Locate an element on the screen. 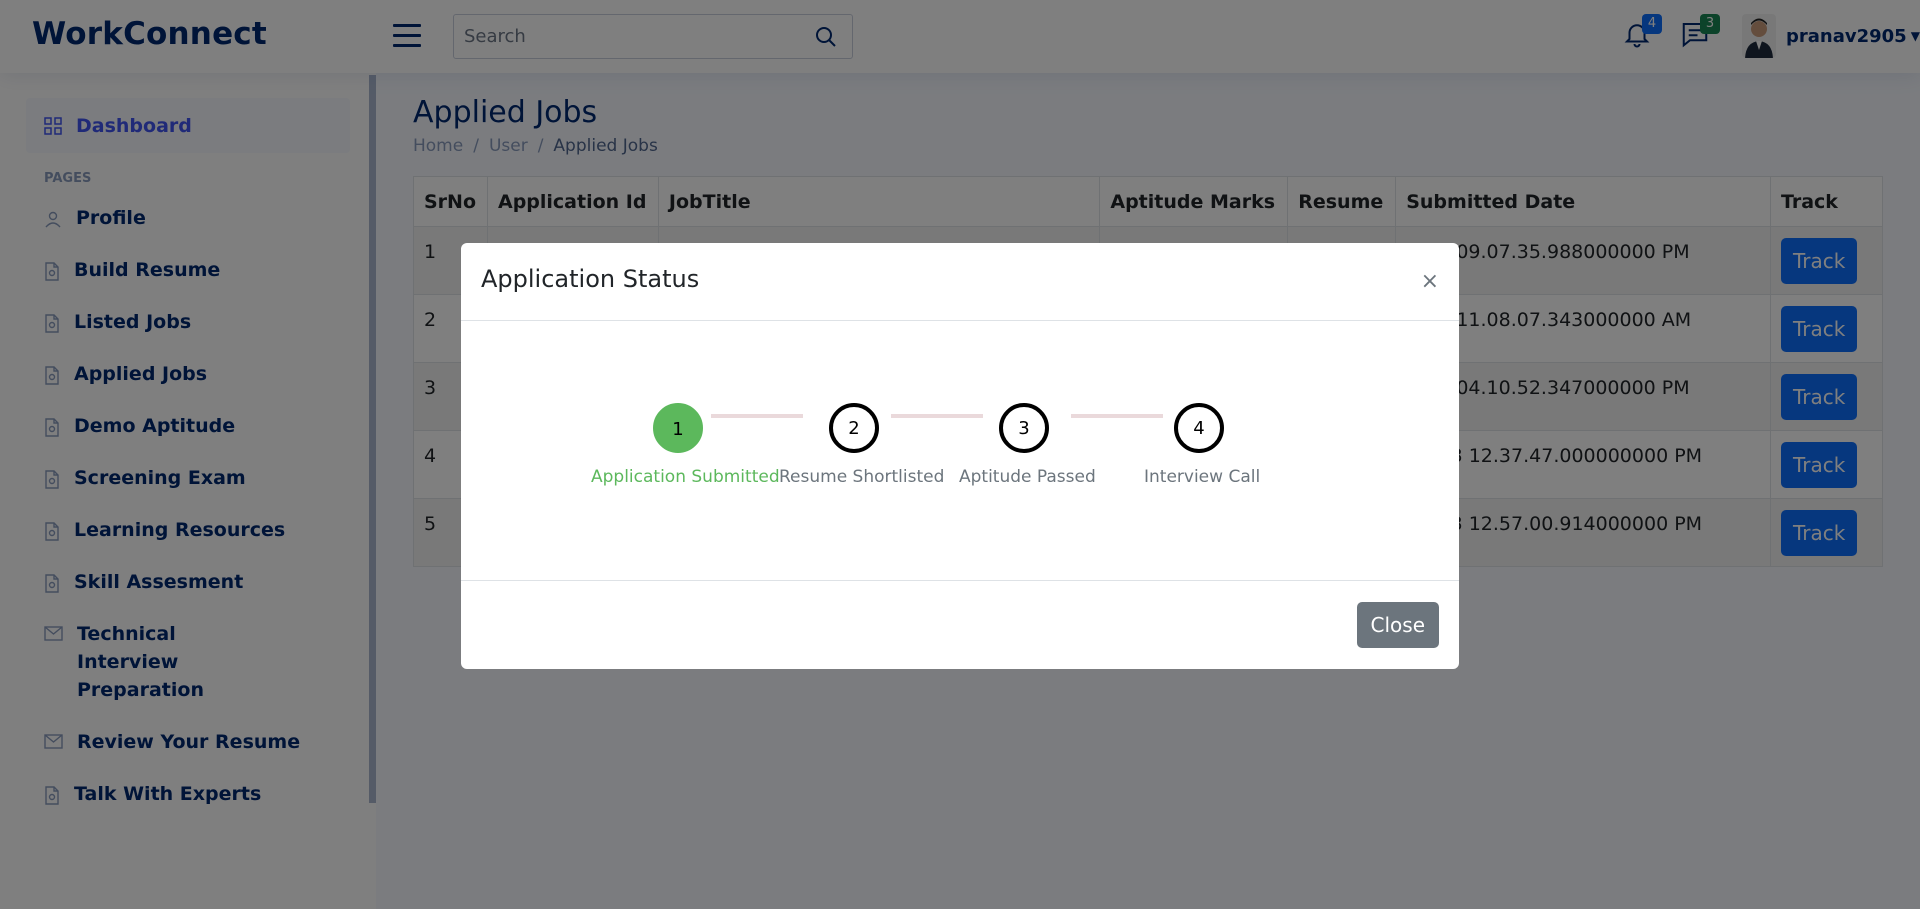 This screenshot has width=1920, height=909. step-circle: 2 is located at coordinates (854, 428).